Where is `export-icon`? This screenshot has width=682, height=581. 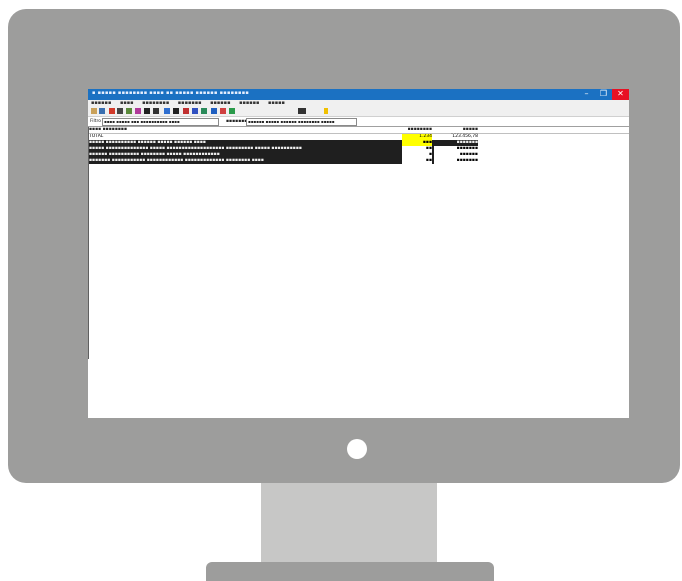 export-icon is located at coordinates (138, 111).